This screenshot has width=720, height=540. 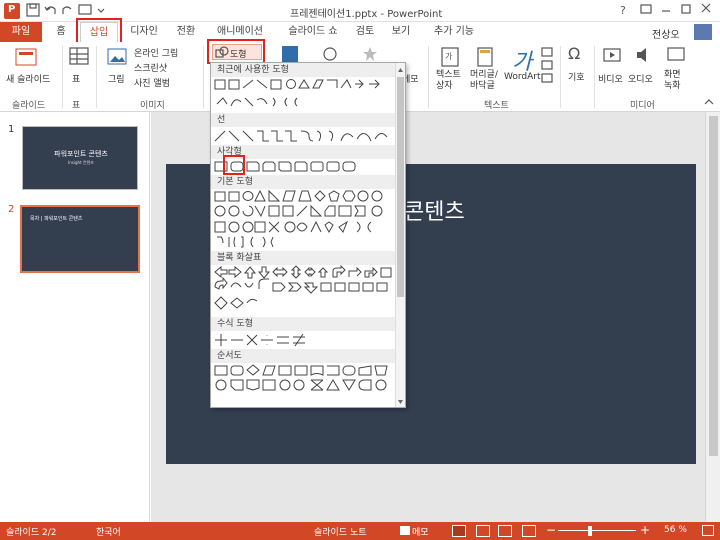 What do you see at coordinates (152, 106) in the screenshot?
I see `group-images-label: 이미지` at bounding box center [152, 106].